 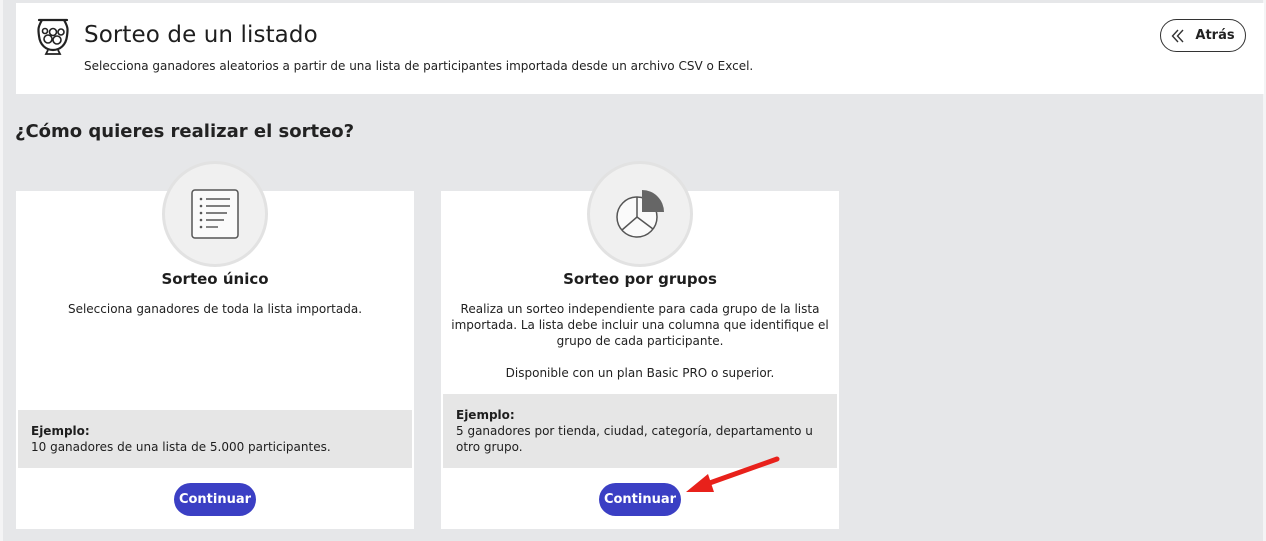 I want to click on continue-button-single: Continuar, so click(x=215, y=499).